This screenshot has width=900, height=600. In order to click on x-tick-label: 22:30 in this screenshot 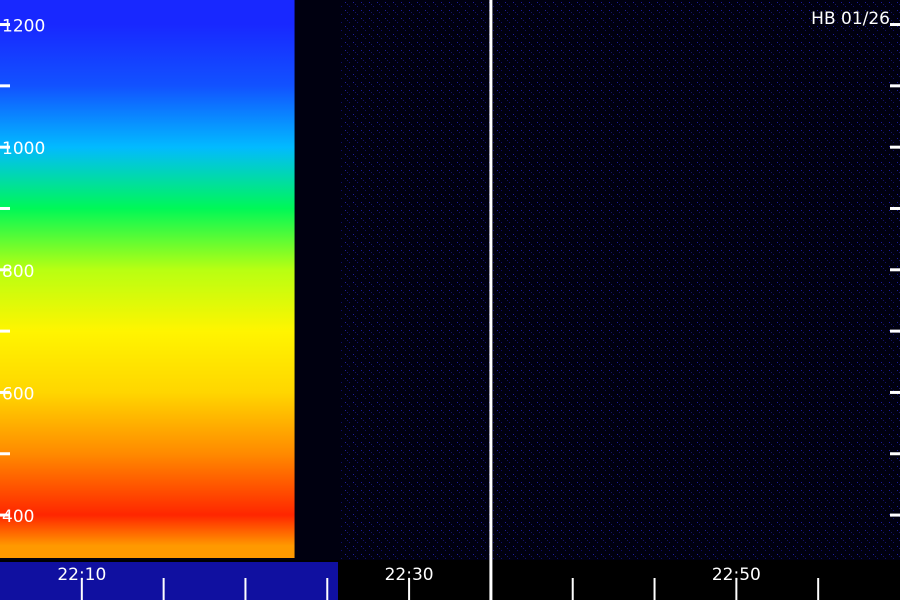, I will do `click(409, 575)`.